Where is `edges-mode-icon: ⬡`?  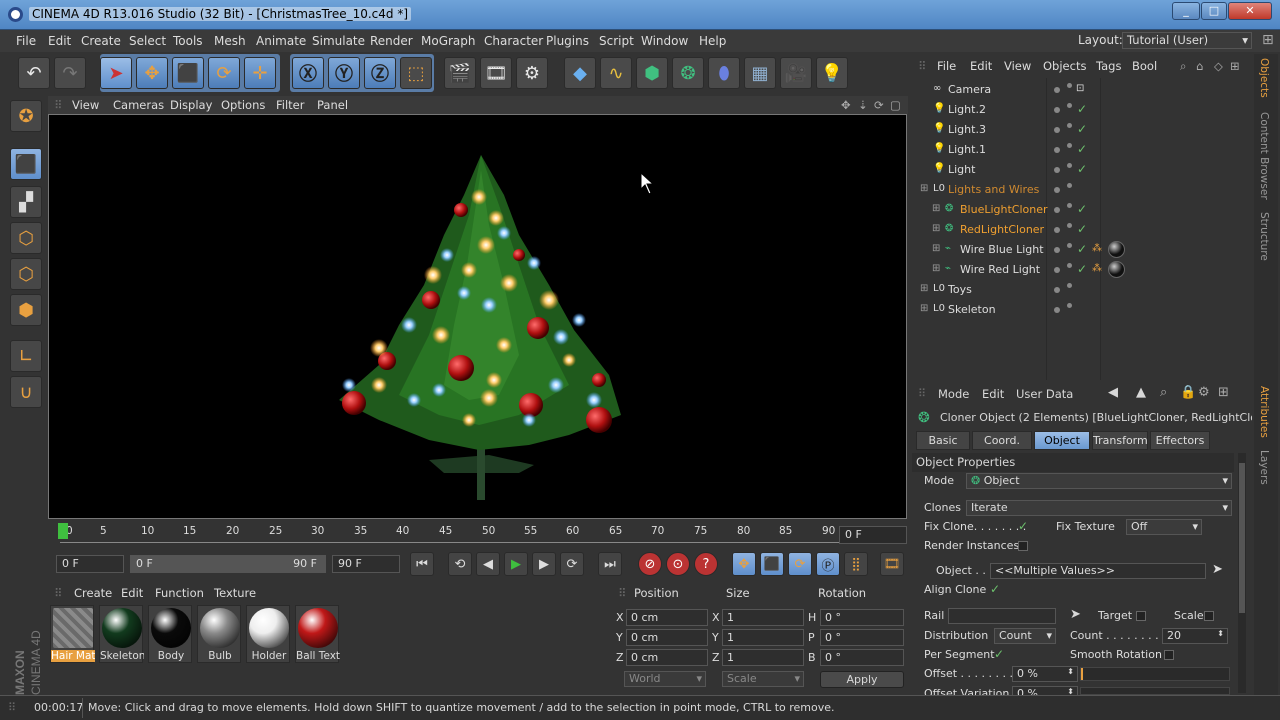
edges-mode-icon: ⬡ is located at coordinates (26, 274).